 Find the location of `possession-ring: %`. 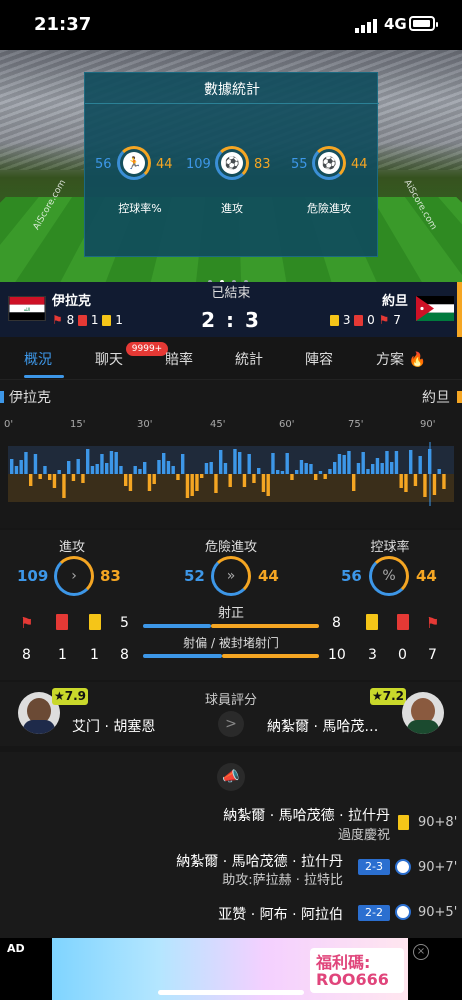

possession-ring: % is located at coordinates (389, 576).